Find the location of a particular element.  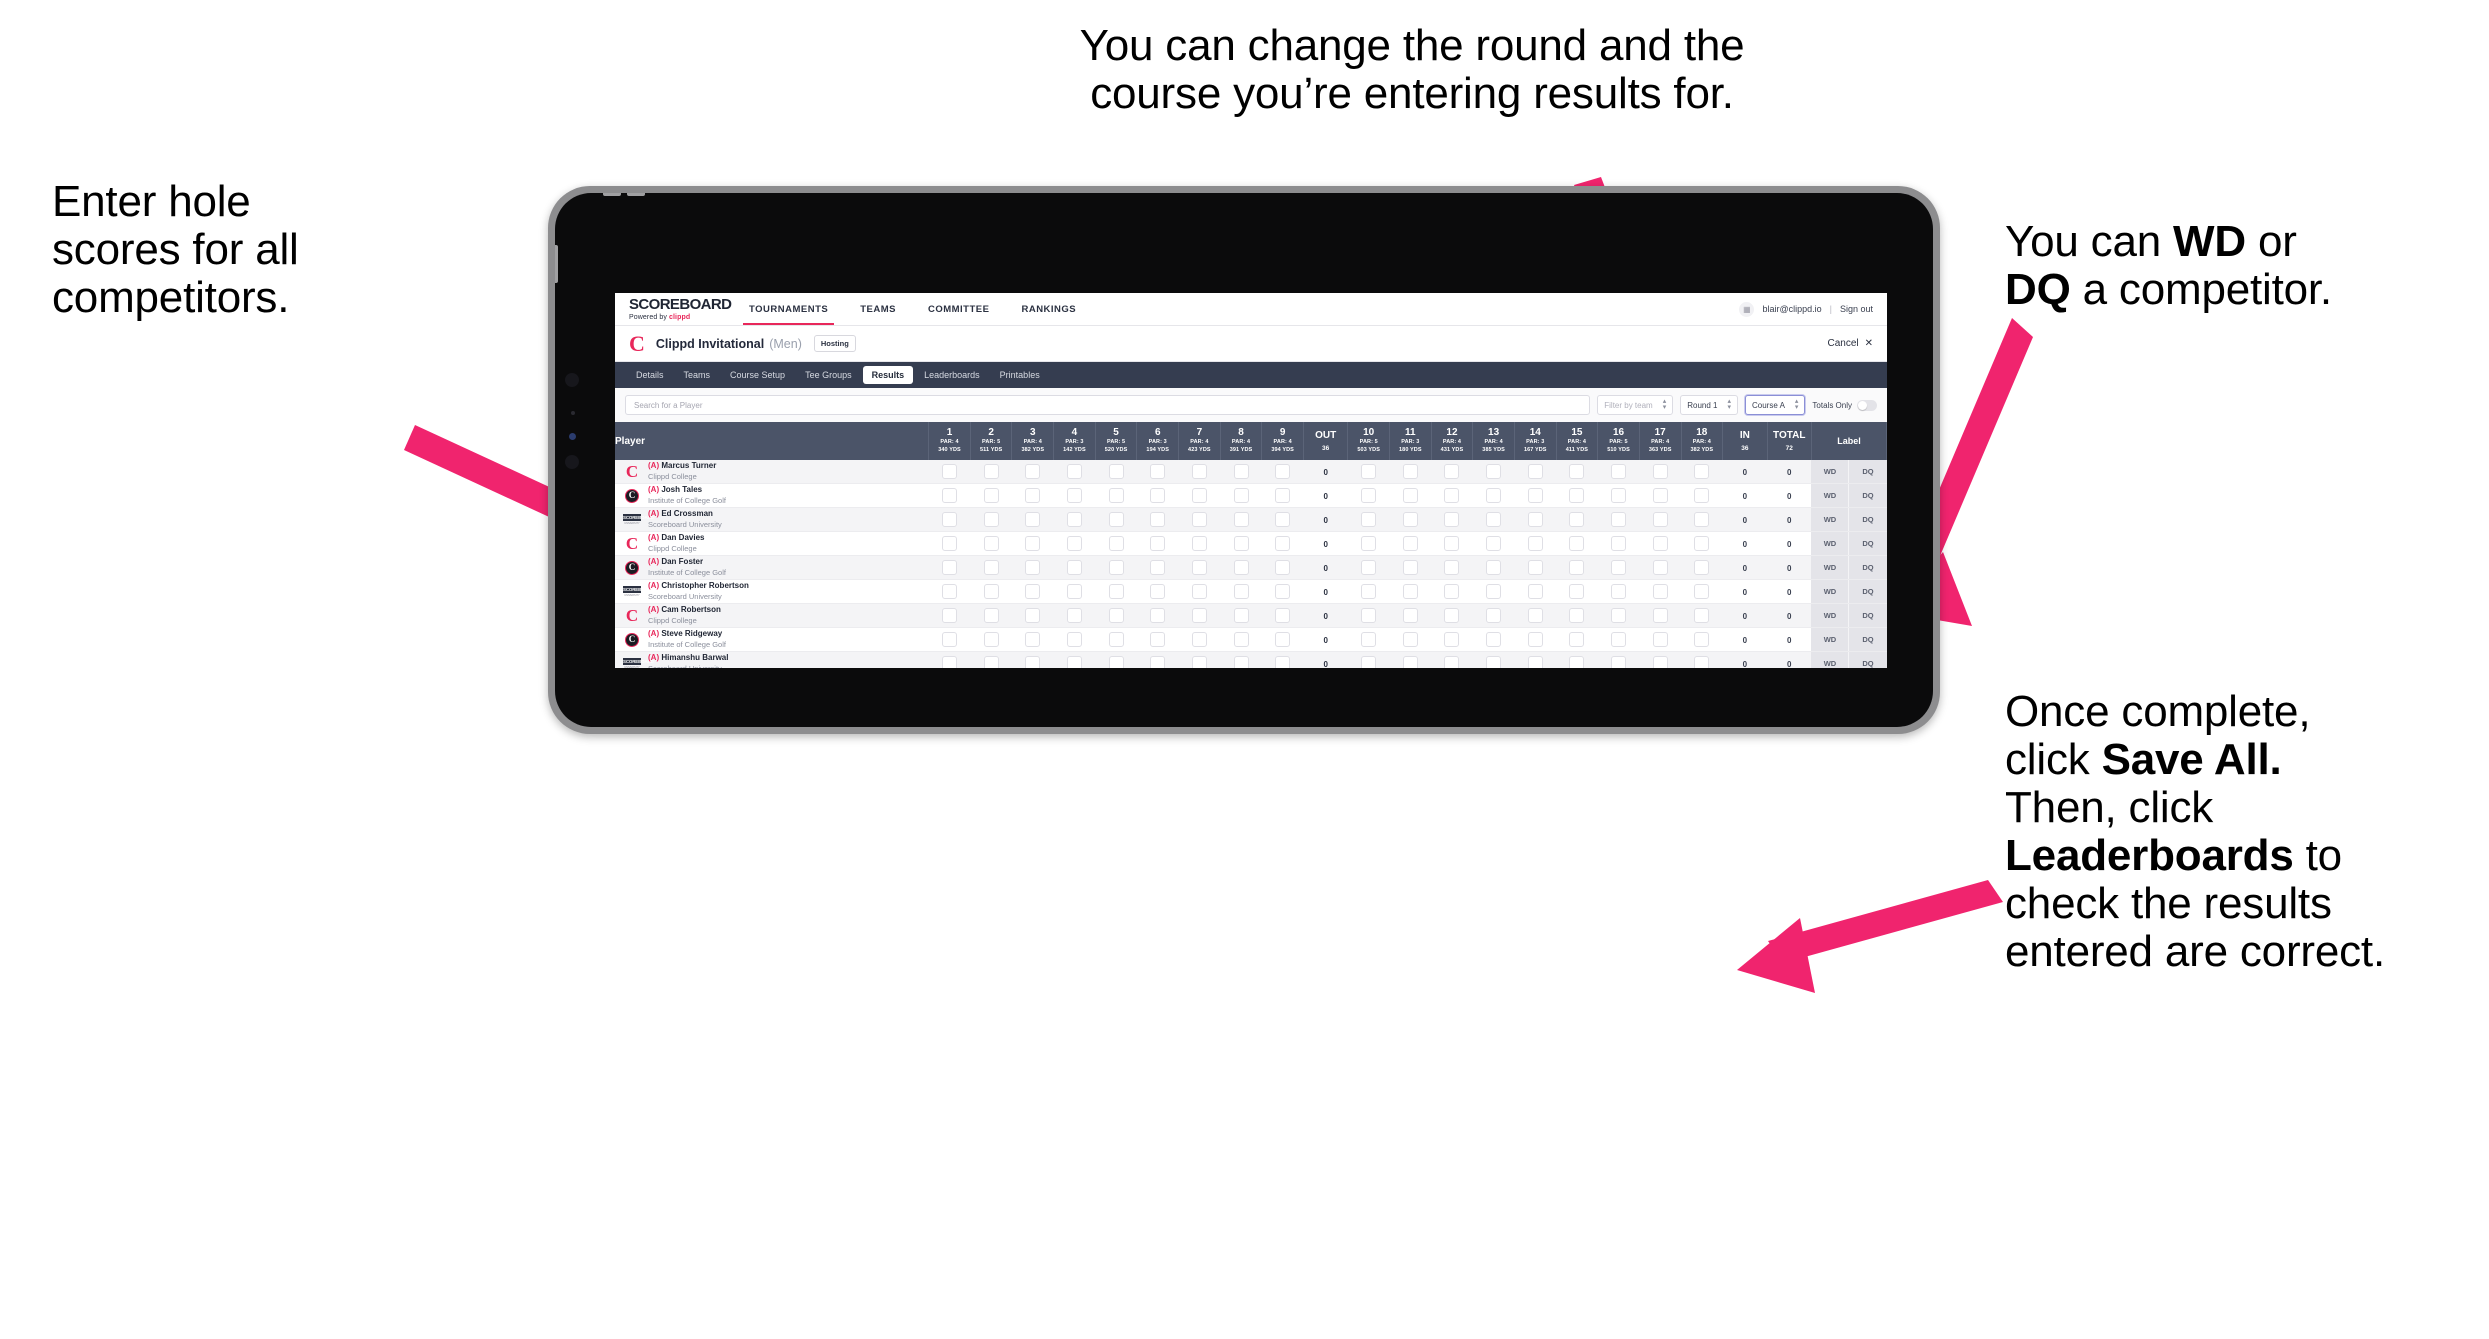

tab-printables: Printables is located at coordinates (1020, 375).